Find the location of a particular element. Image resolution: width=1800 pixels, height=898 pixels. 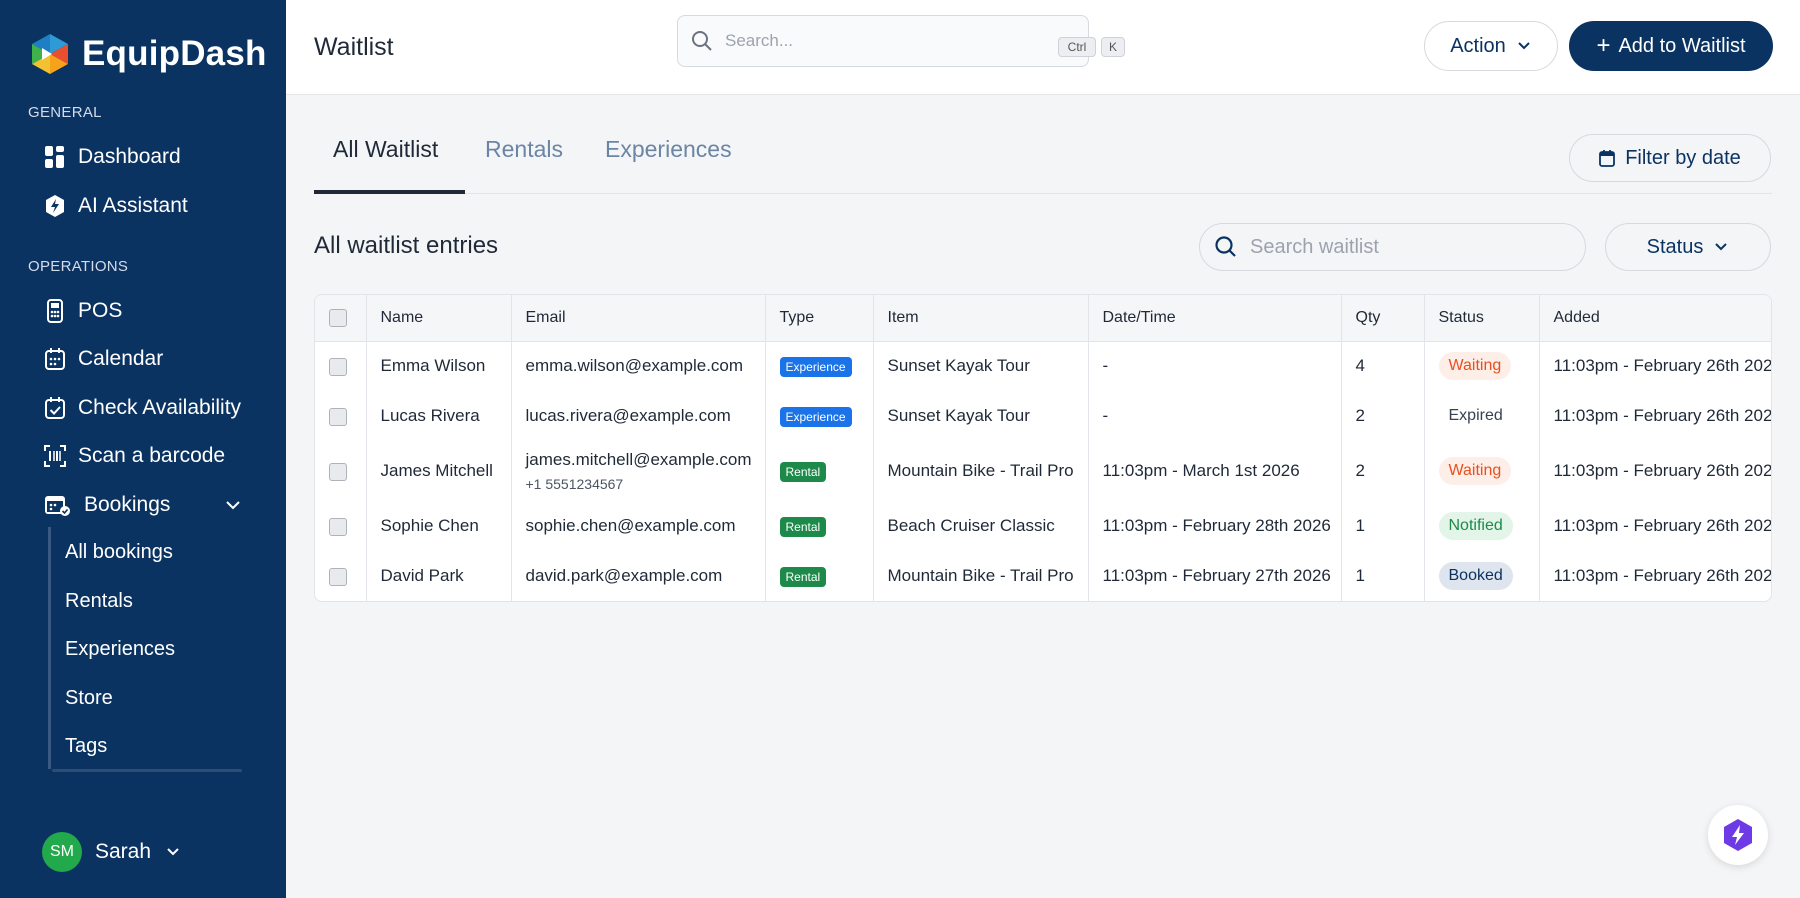

column-header-added: Added is located at coordinates (1655, 318).